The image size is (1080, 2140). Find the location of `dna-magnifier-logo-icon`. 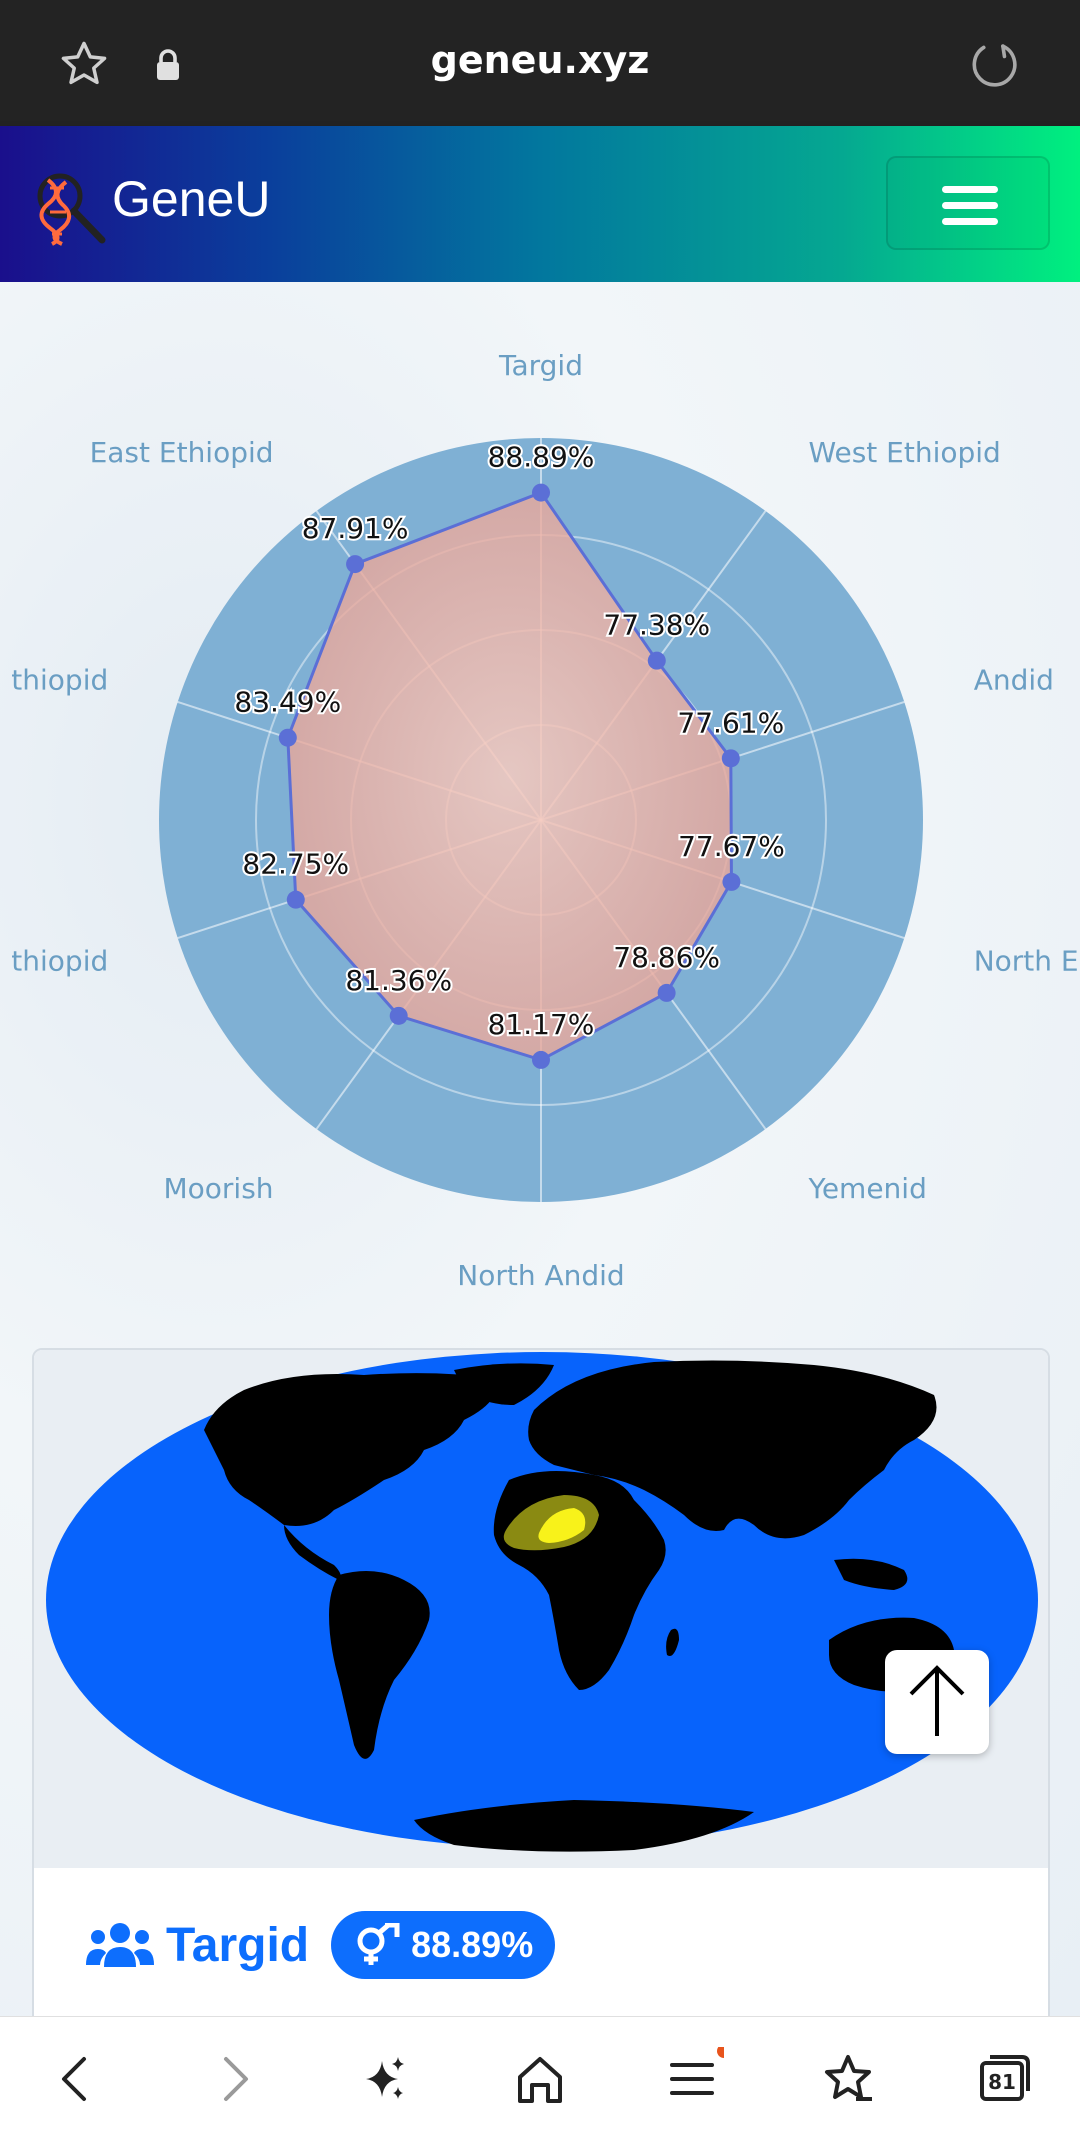

dna-magnifier-logo-icon is located at coordinates (70, 208).